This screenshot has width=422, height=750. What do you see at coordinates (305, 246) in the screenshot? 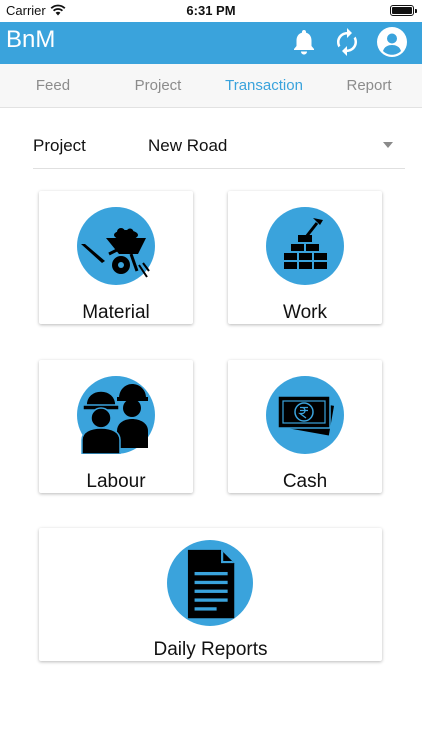
I see `trowel-bricks-icon` at bounding box center [305, 246].